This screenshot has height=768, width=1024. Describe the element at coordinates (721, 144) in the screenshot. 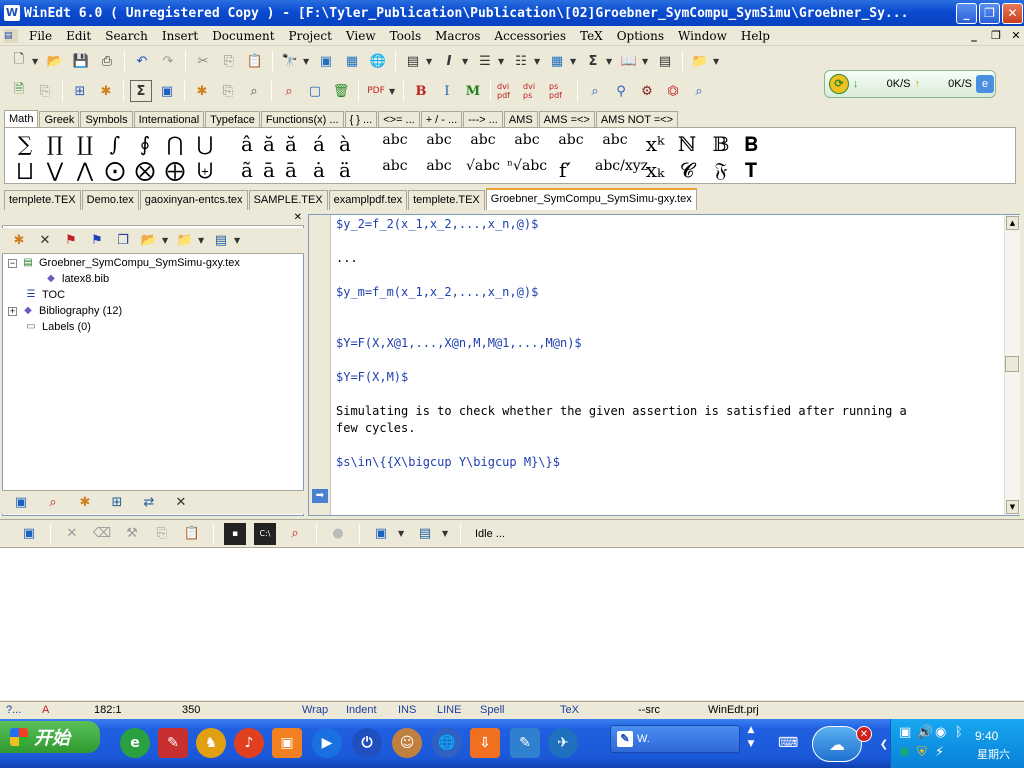

I see `math-symbol-button: 𝔹` at that location.